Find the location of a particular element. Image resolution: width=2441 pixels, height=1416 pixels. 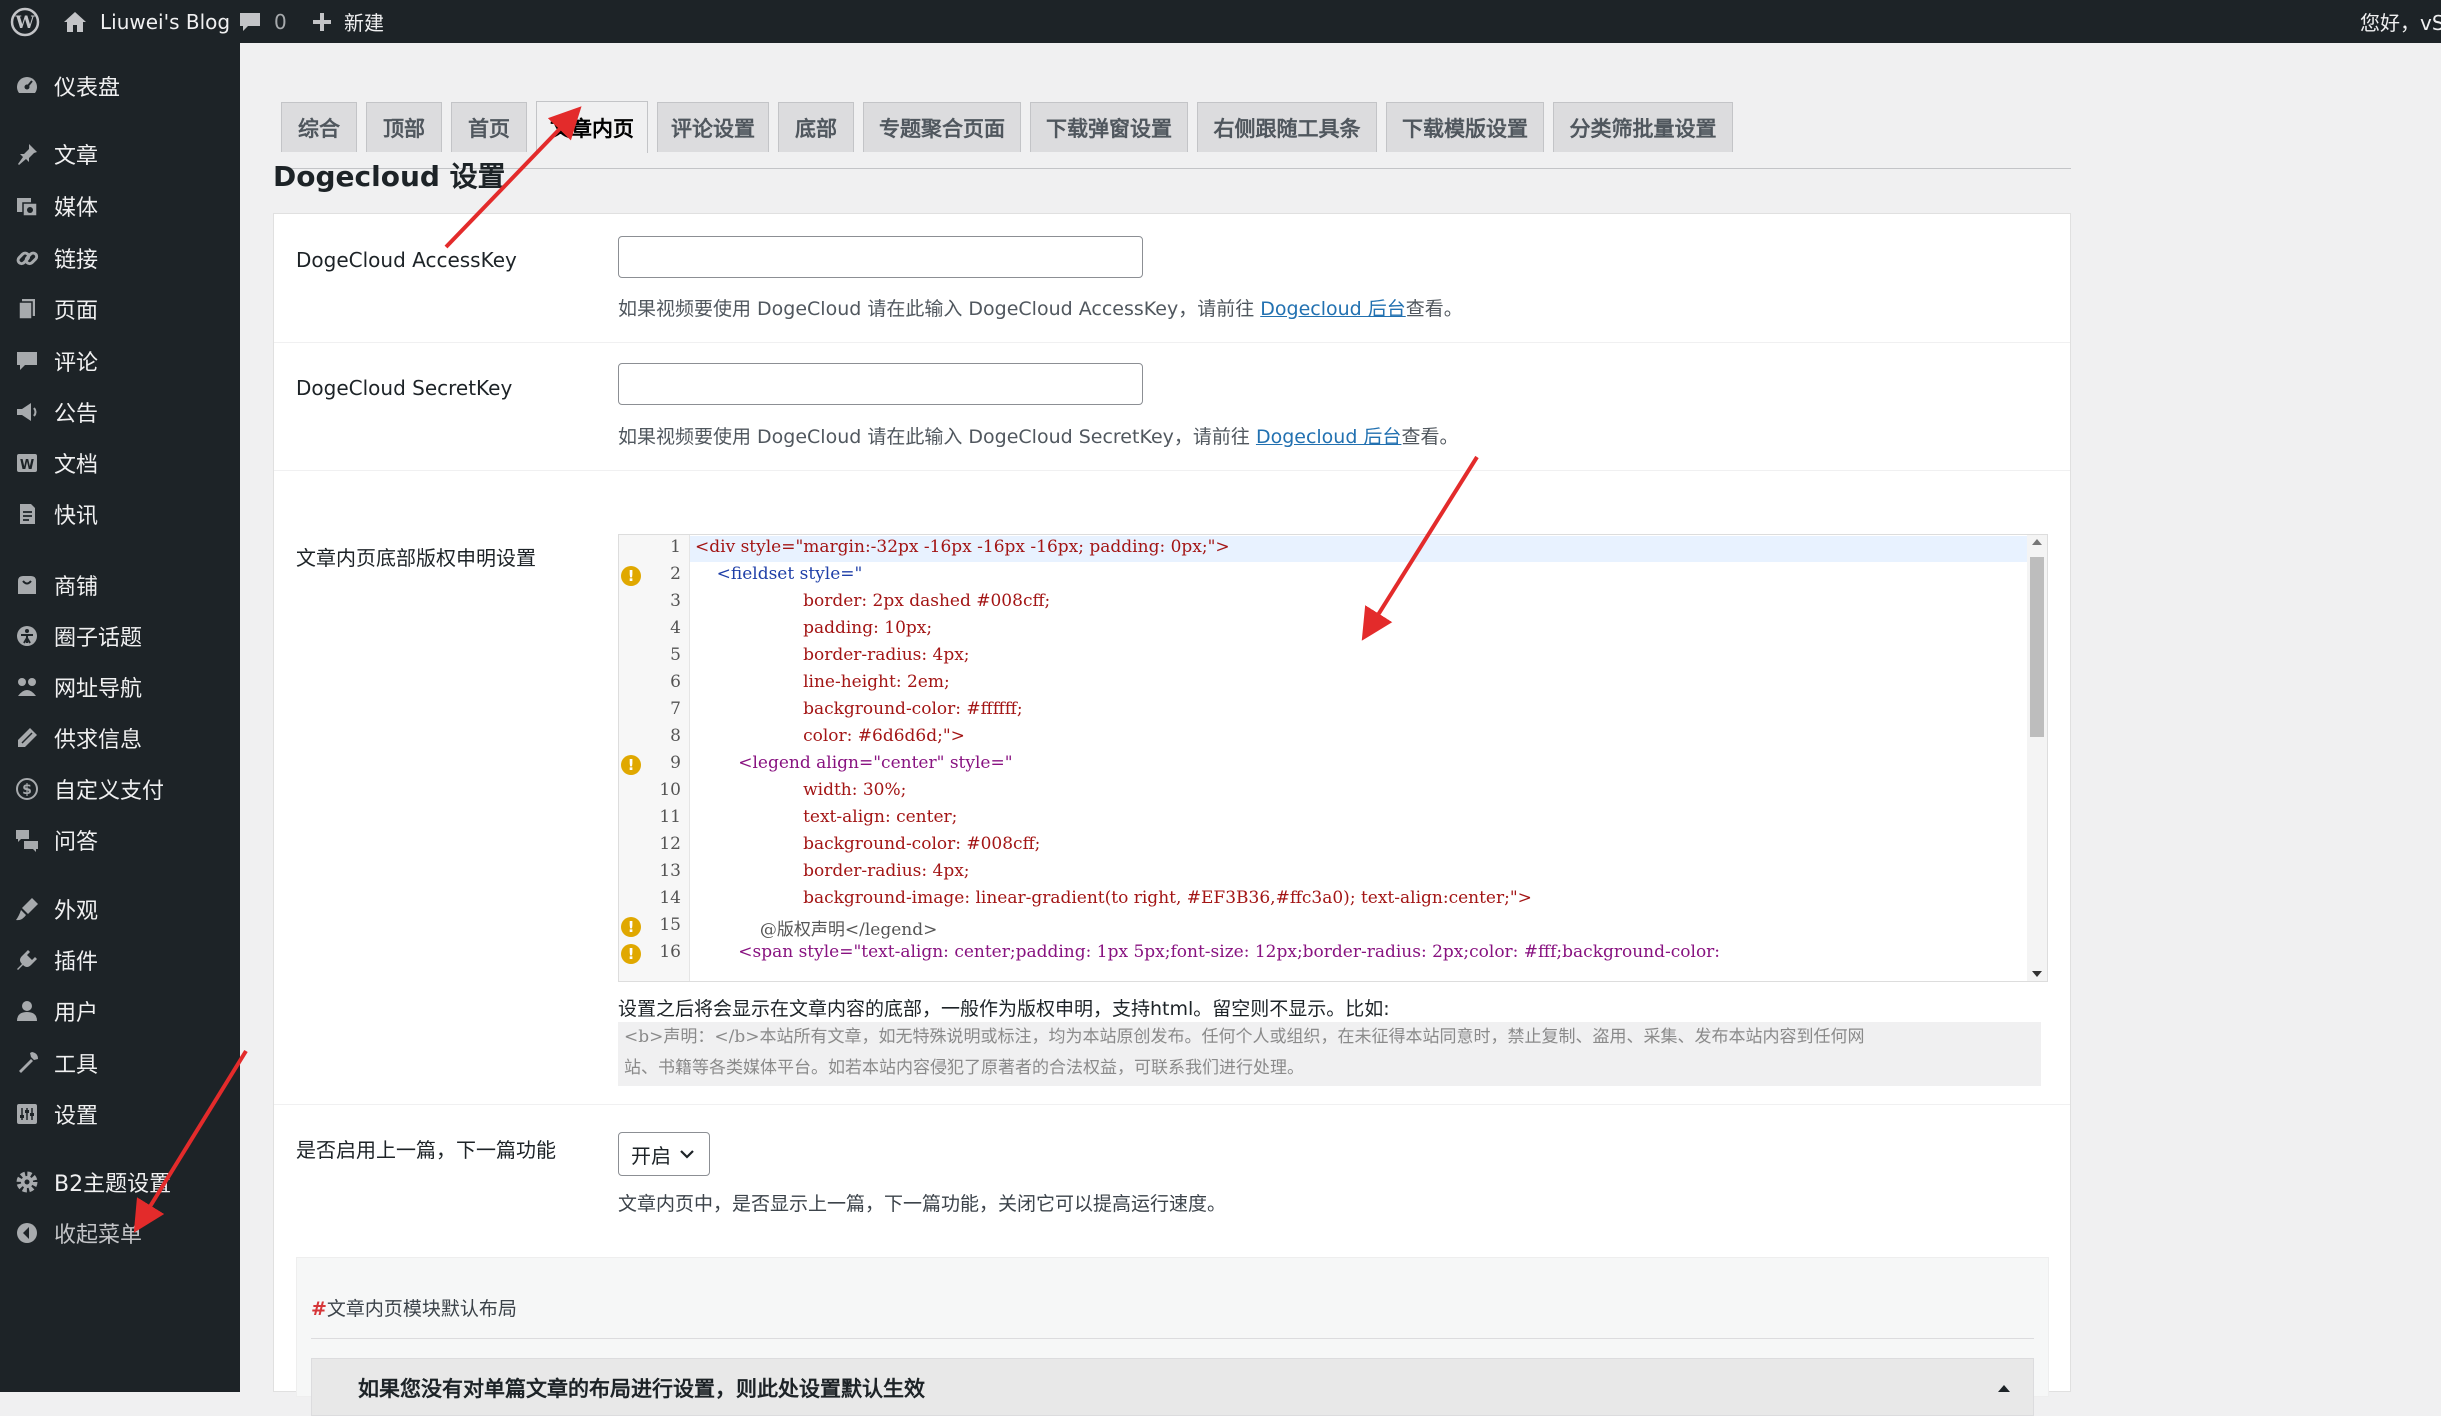

code-line: padding: 10px; is located at coordinates (814, 628).